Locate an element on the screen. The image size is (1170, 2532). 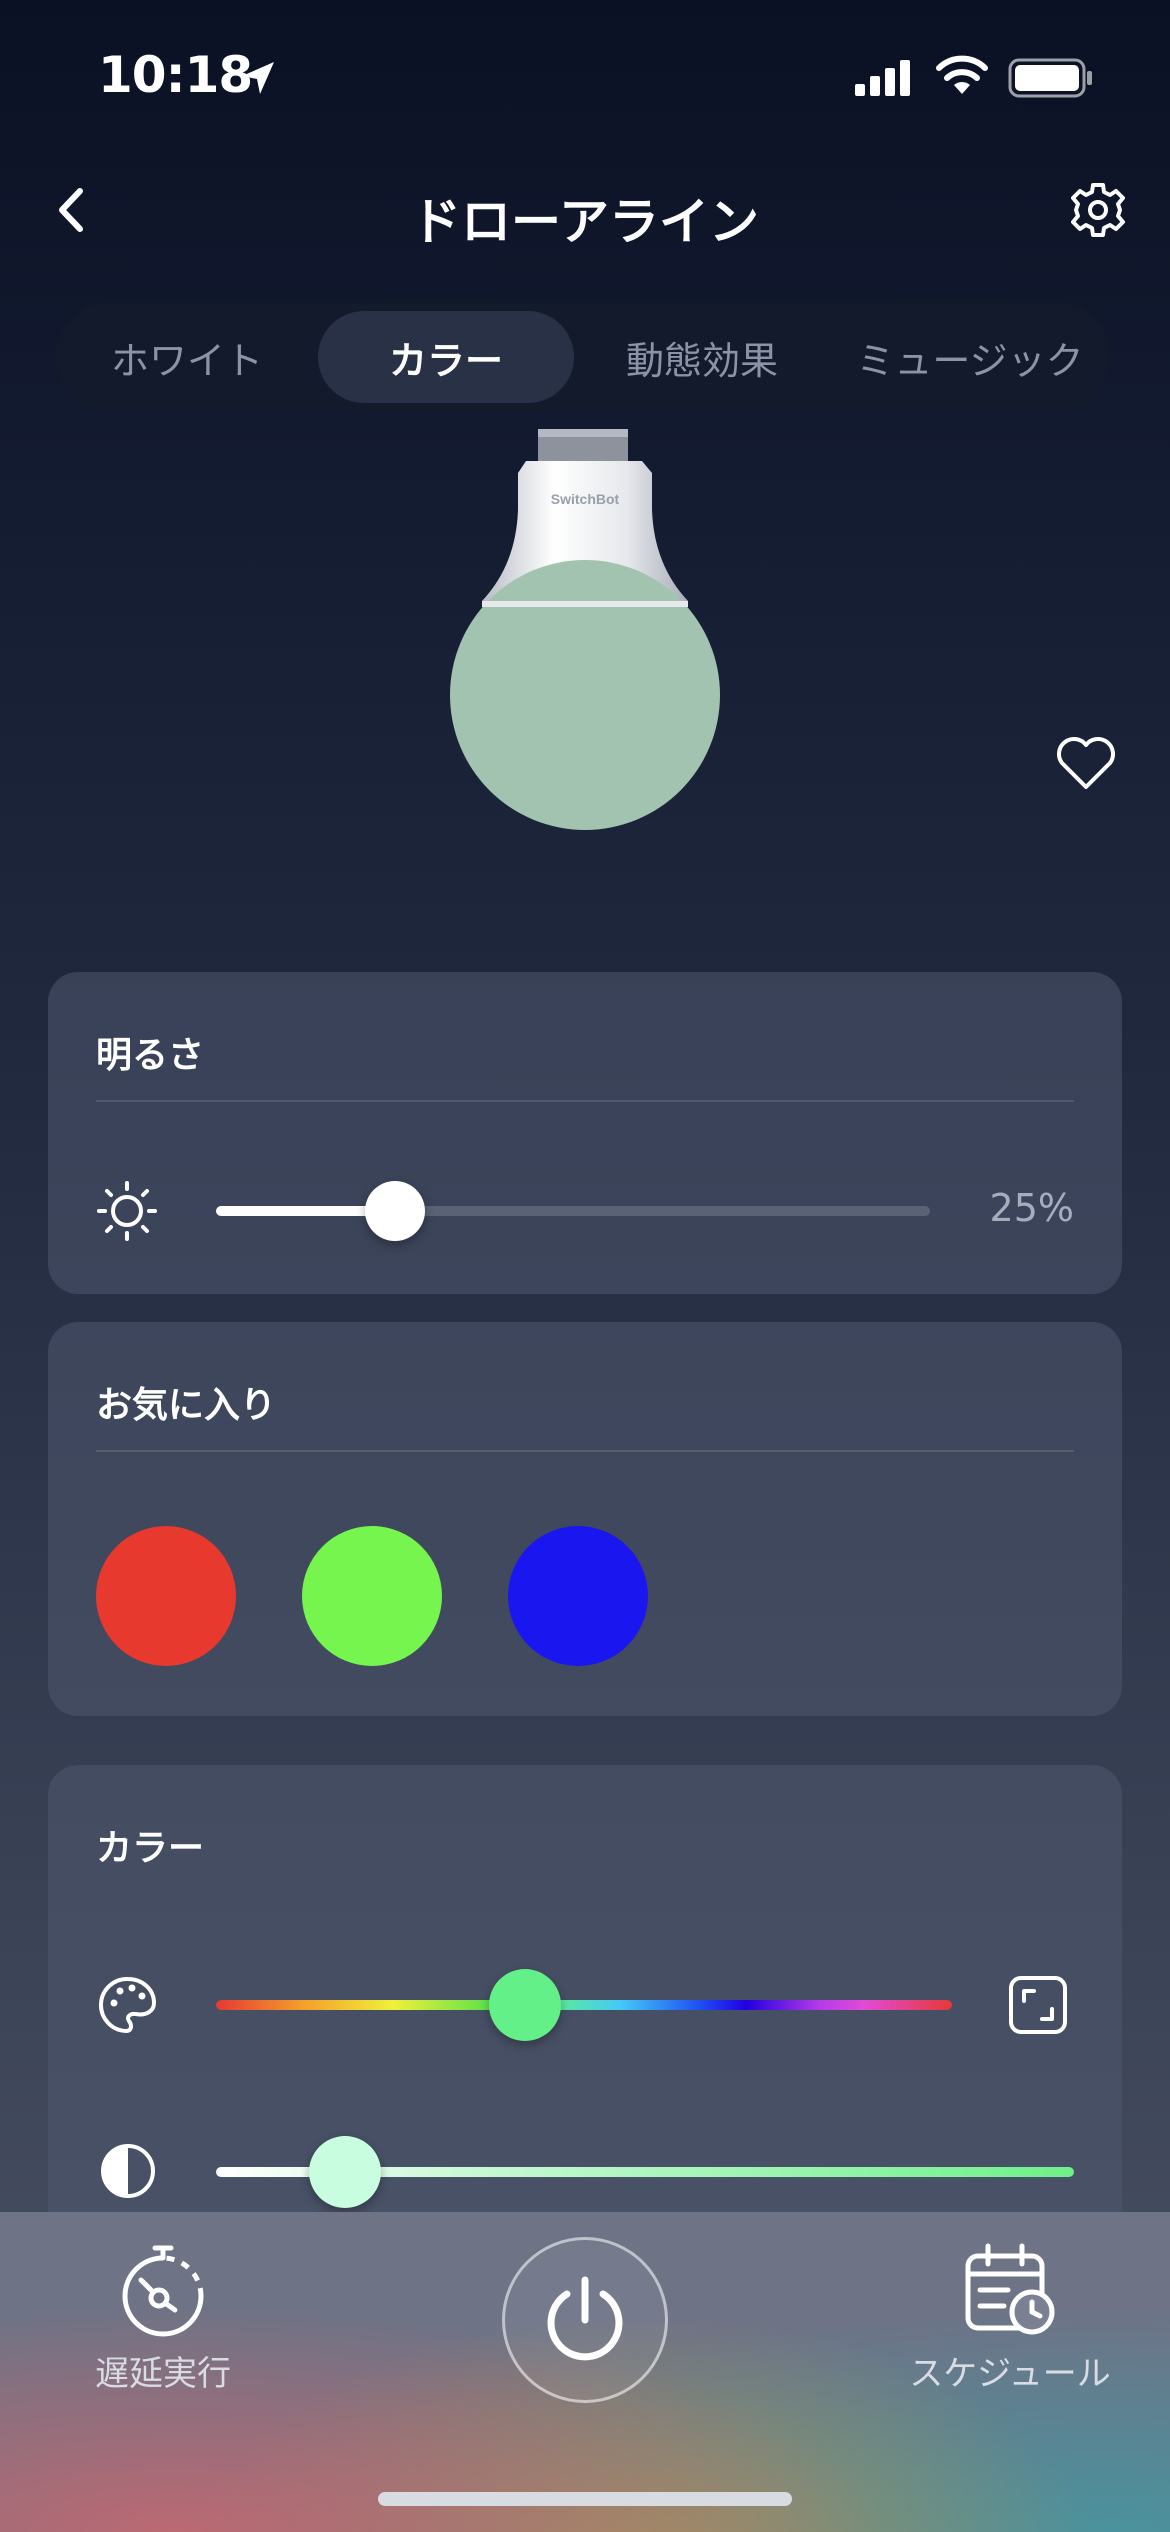
mode-tabs: ホワイト カラー 動態効果 ミュージック is located at coordinates (583, 357).